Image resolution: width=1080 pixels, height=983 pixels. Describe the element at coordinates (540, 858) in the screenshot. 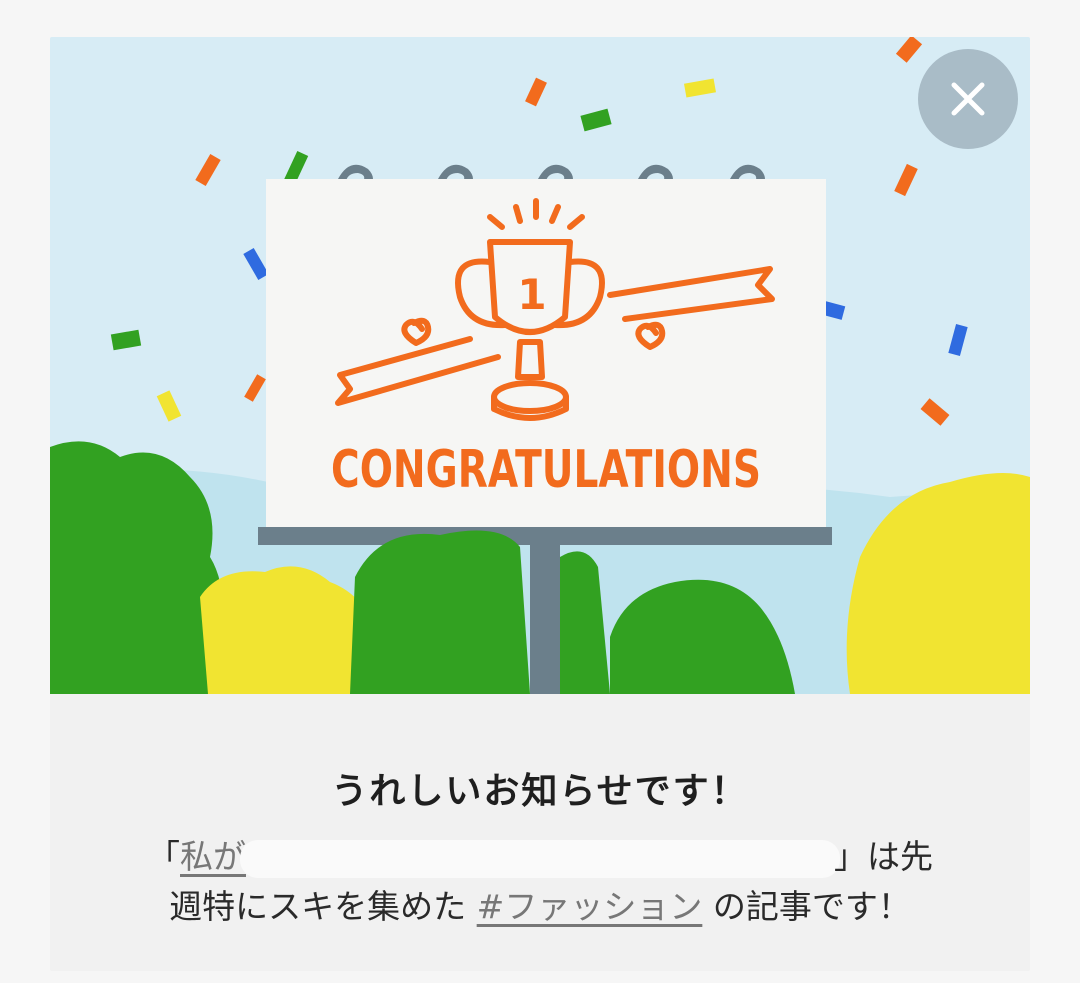

I see `redacted-title` at that location.